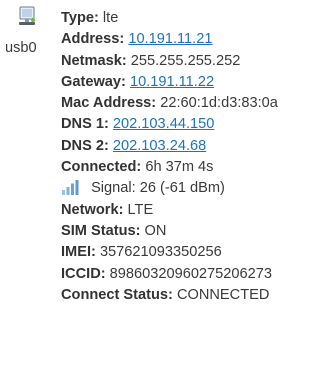 The image size is (322, 383). I want to click on imei-value: 357621093350256, so click(160, 252).